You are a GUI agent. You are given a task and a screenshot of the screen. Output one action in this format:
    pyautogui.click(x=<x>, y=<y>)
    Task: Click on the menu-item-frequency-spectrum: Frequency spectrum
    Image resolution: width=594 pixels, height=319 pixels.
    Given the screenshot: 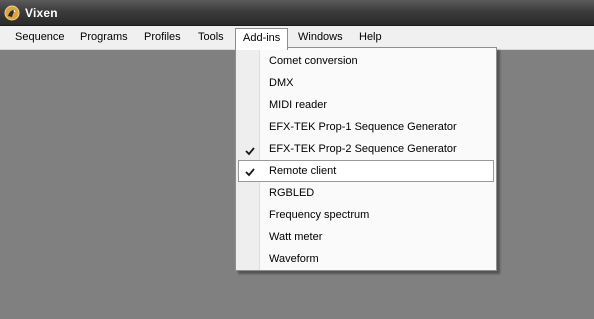 What is the action you would take?
    pyautogui.click(x=366, y=215)
    